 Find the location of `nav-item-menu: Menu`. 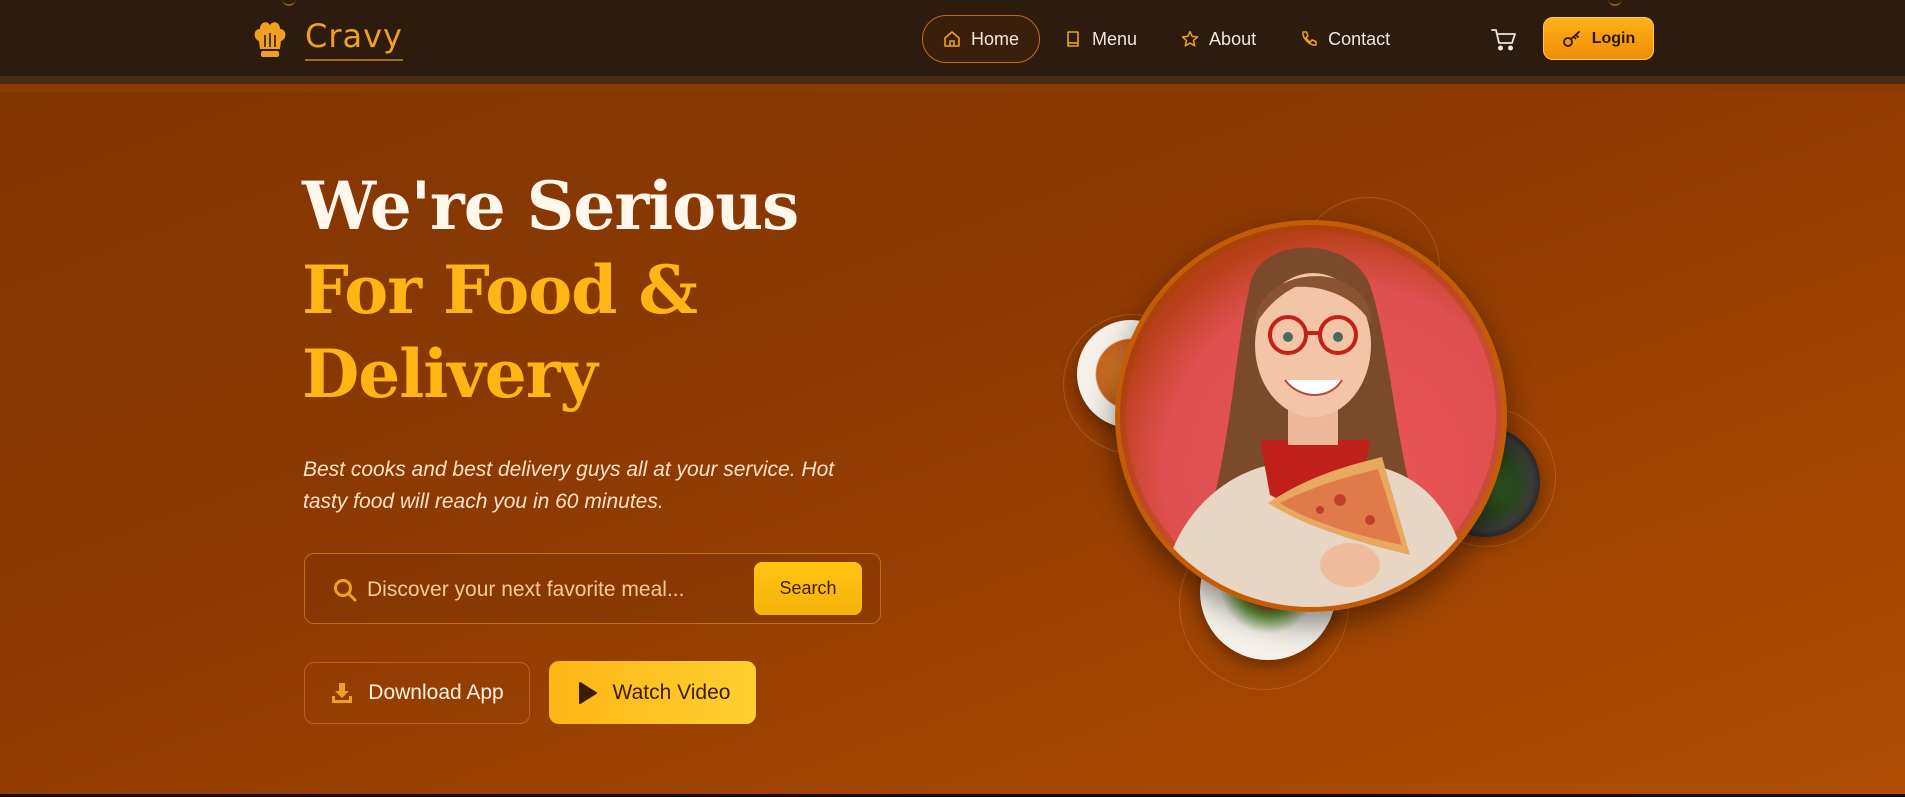

nav-item-menu: Menu is located at coordinates (1100, 39).